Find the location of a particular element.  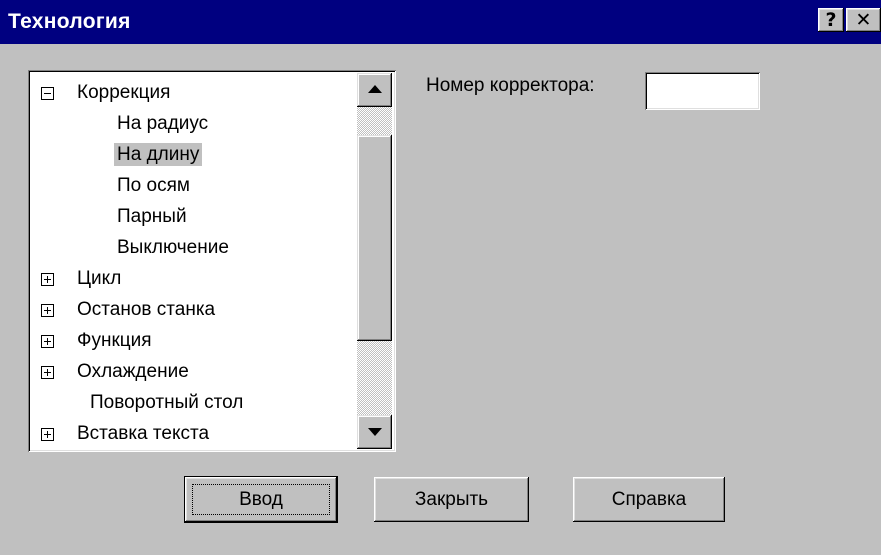

close-icon: ✕ is located at coordinates (863, 20).